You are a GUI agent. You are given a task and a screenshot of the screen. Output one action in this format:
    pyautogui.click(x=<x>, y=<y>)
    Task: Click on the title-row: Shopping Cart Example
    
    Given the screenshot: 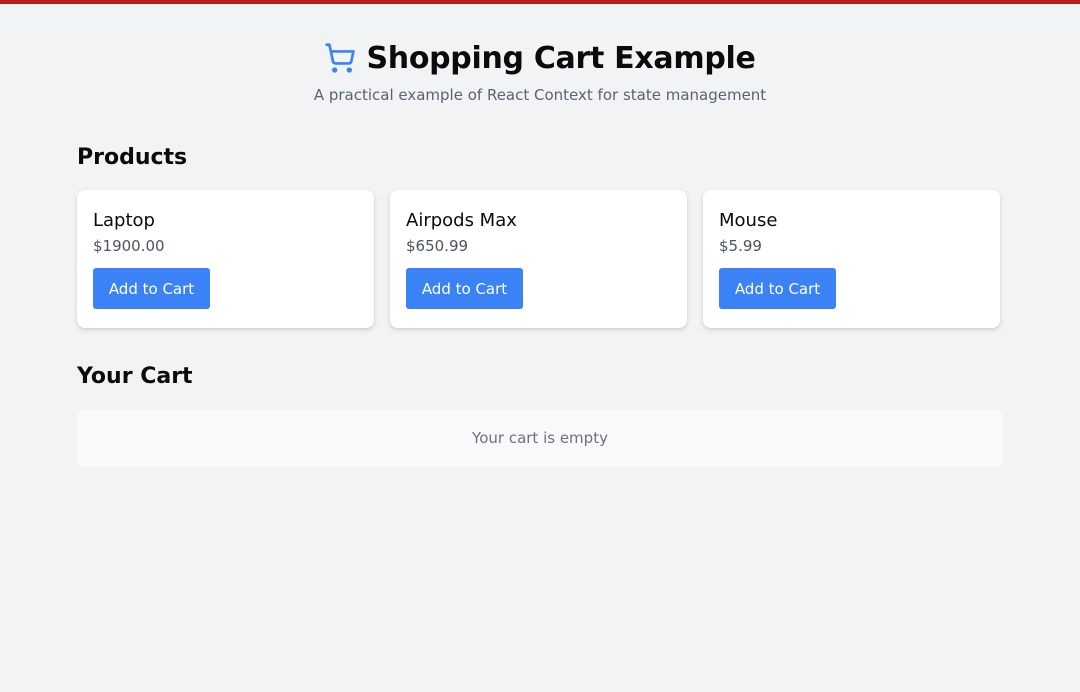 What is the action you would take?
    pyautogui.click(x=540, y=58)
    